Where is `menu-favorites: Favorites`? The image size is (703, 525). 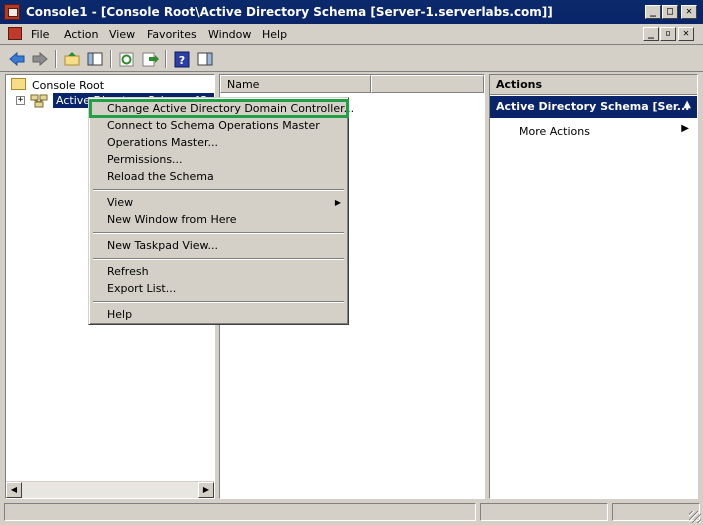 menu-favorites: Favorites is located at coordinates (172, 34).